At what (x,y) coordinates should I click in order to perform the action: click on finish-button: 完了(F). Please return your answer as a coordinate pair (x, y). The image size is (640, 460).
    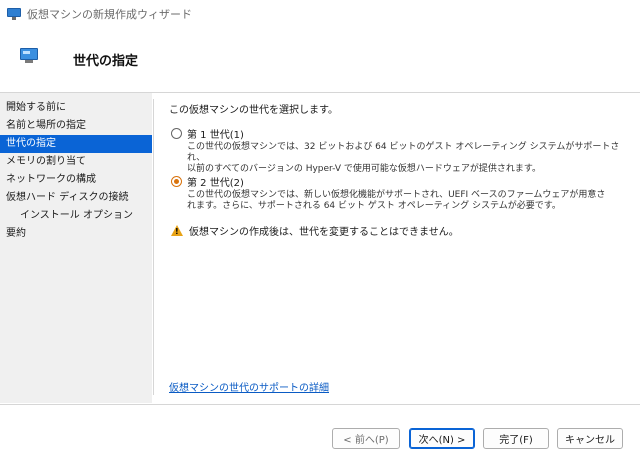
    Looking at the image, I should click on (516, 438).